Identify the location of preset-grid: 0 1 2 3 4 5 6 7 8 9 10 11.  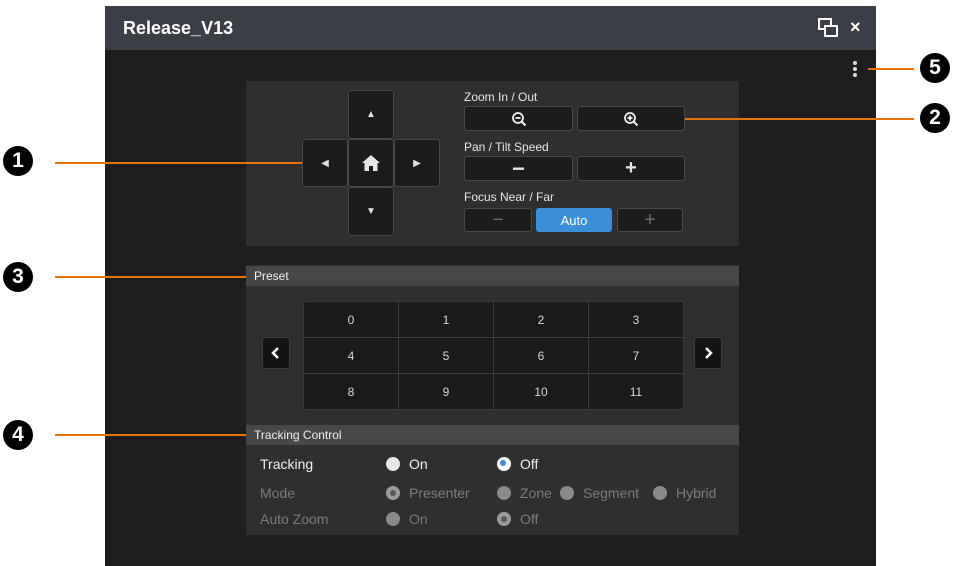
(493, 355).